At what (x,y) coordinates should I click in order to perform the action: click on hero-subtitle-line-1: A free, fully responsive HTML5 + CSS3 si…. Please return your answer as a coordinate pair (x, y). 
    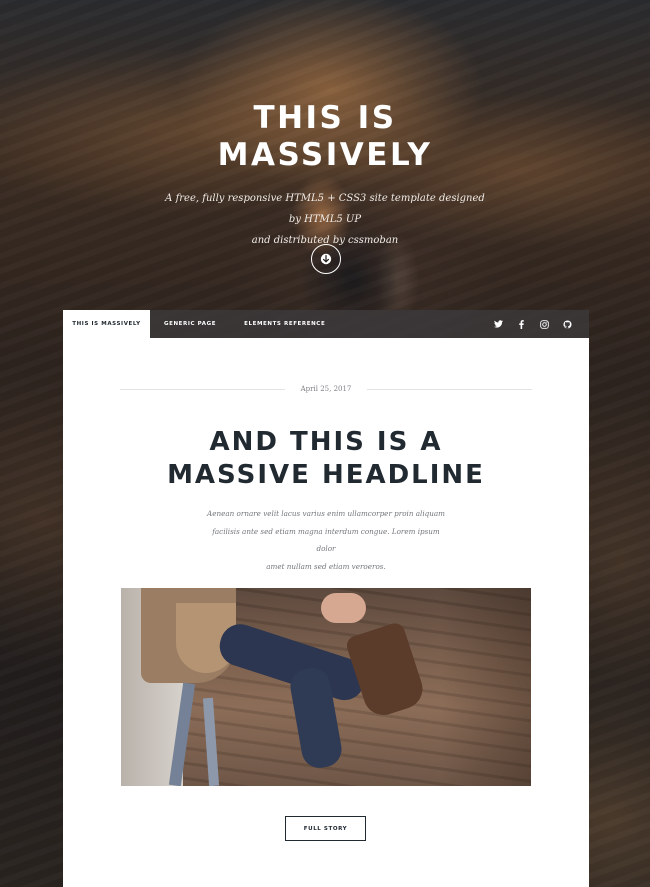
    Looking at the image, I should click on (325, 209).